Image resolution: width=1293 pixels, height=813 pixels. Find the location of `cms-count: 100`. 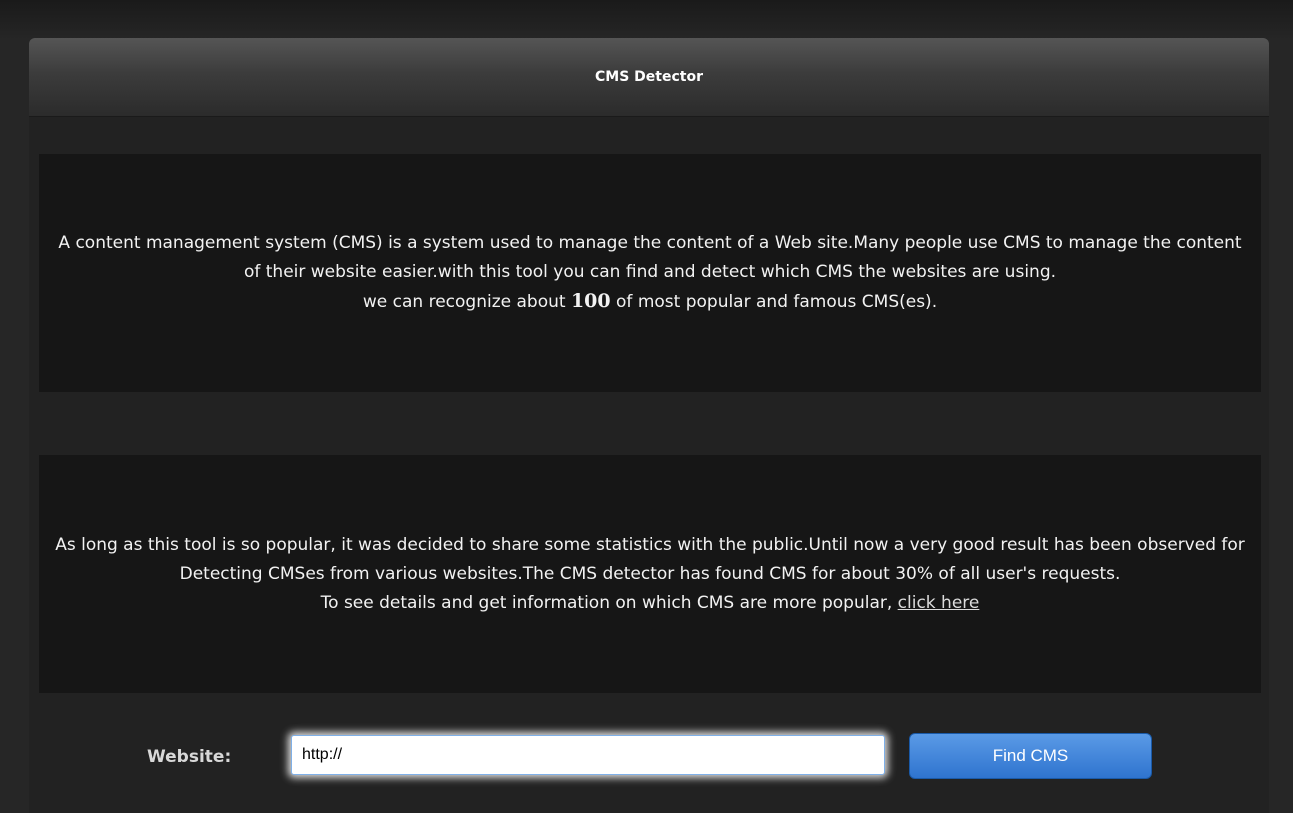

cms-count: 100 is located at coordinates (590, 301).